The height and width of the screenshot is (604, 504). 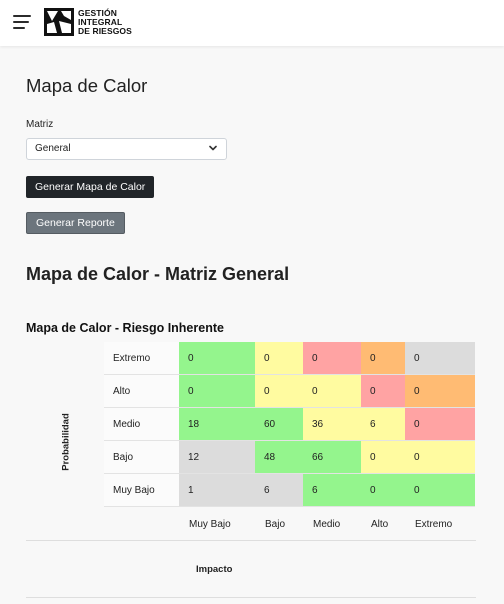 What do you see at coordinates (105, 22) in the screenshot?
I see `brand-name: GESTIÓN INTEGRAL DE RIESGOS` at bounding box center [105, 22].